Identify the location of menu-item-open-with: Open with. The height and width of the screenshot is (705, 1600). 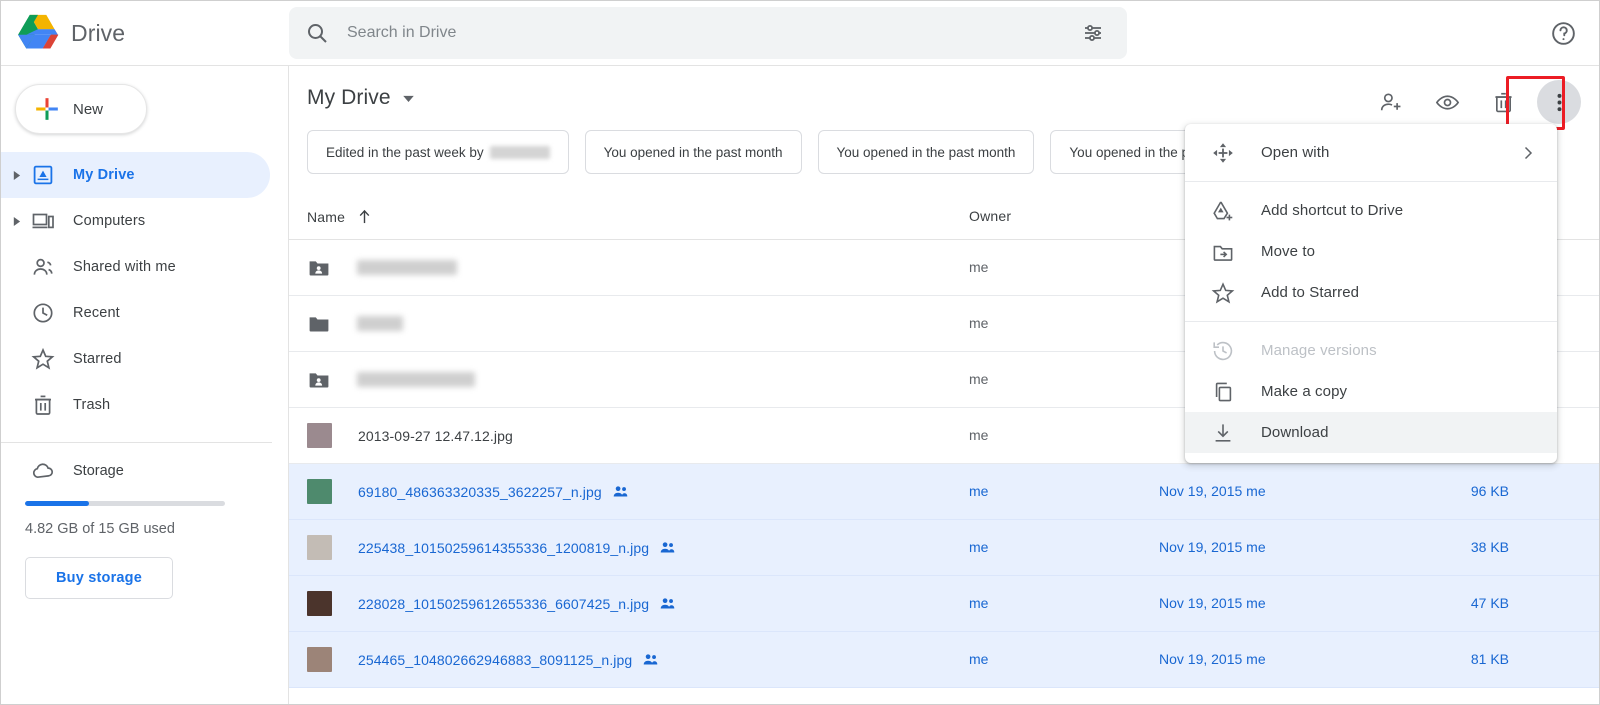
(1371, 152).